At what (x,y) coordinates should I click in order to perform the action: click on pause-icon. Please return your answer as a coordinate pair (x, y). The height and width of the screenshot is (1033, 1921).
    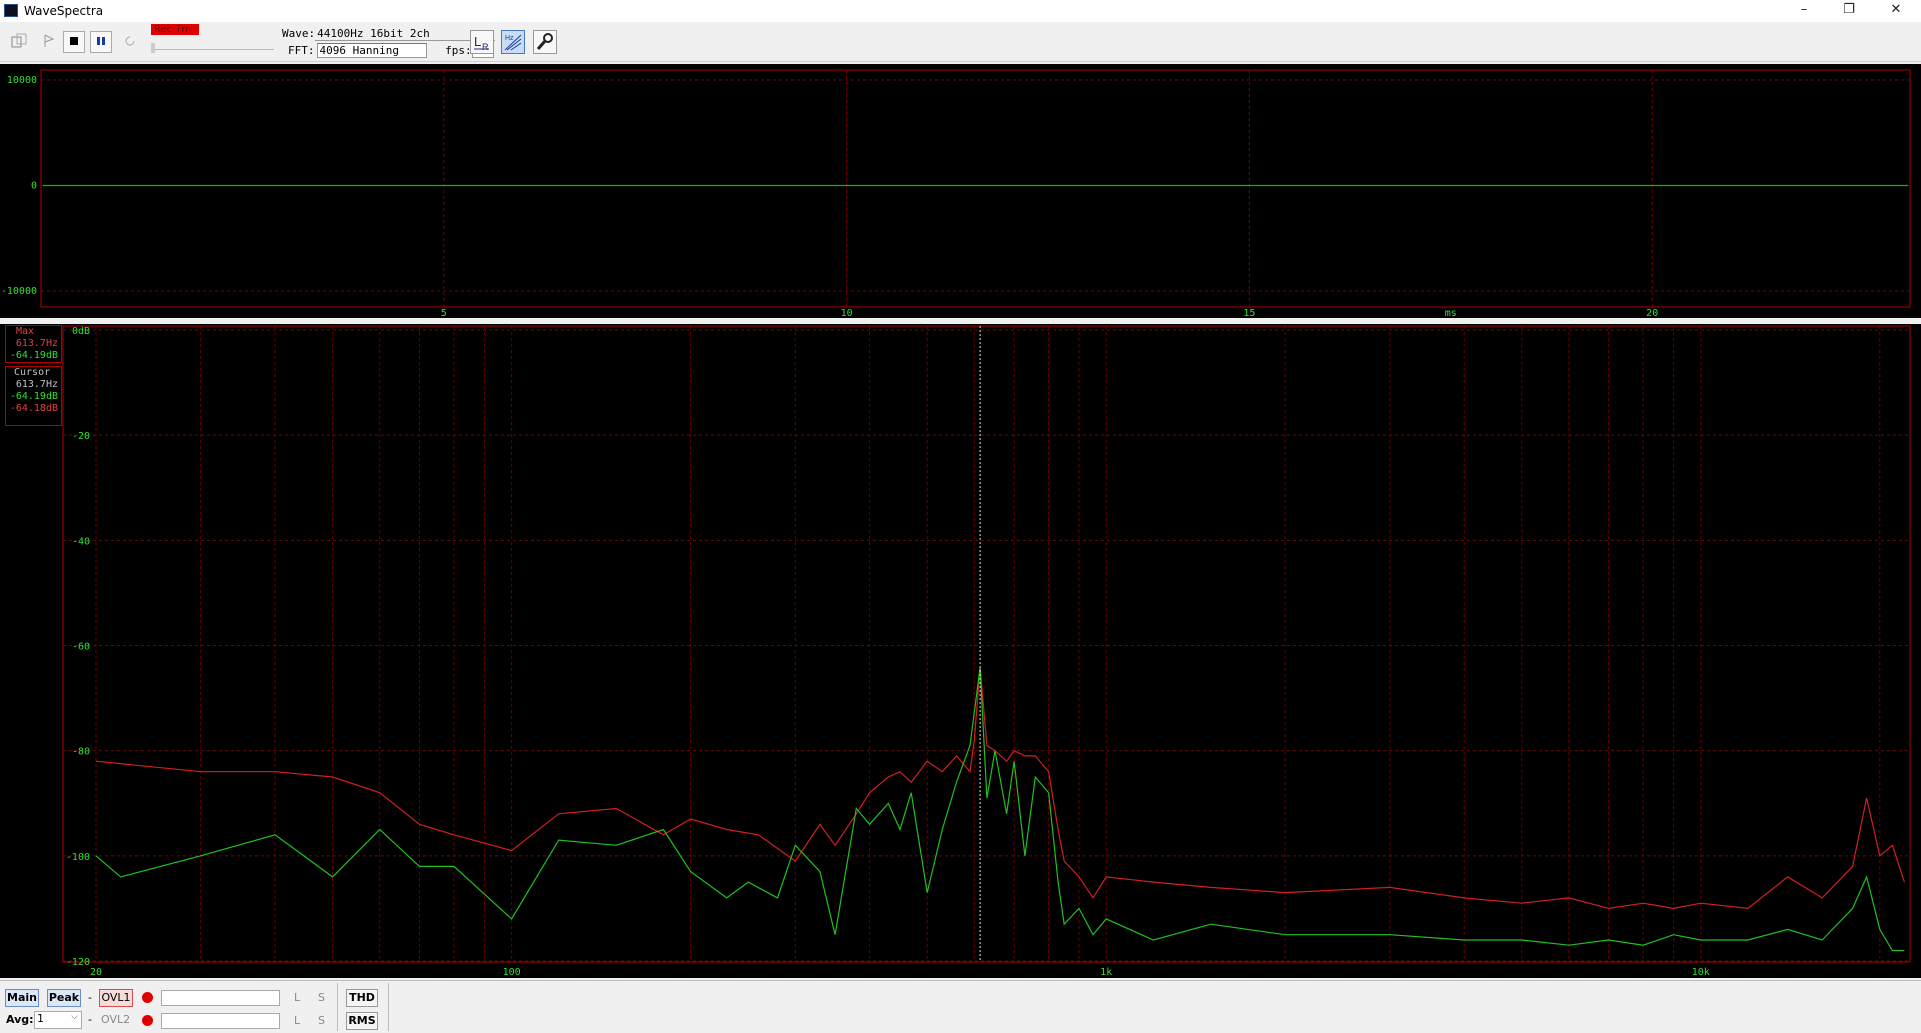
    Looking at the image, I should click on (101, 41).